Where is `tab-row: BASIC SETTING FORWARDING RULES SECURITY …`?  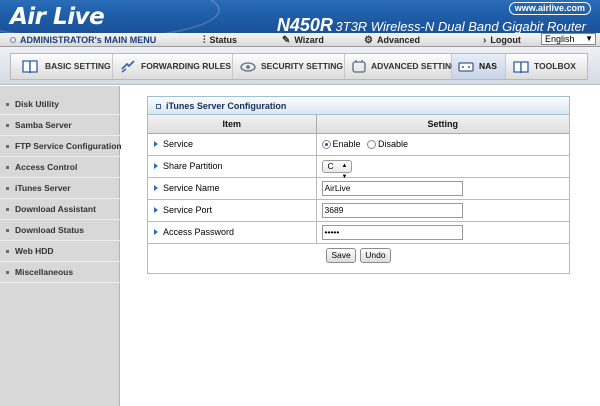
tab-row: BASIC SETTING FORWARDING RULES SECURITY … is located at coordinates (300, 66).